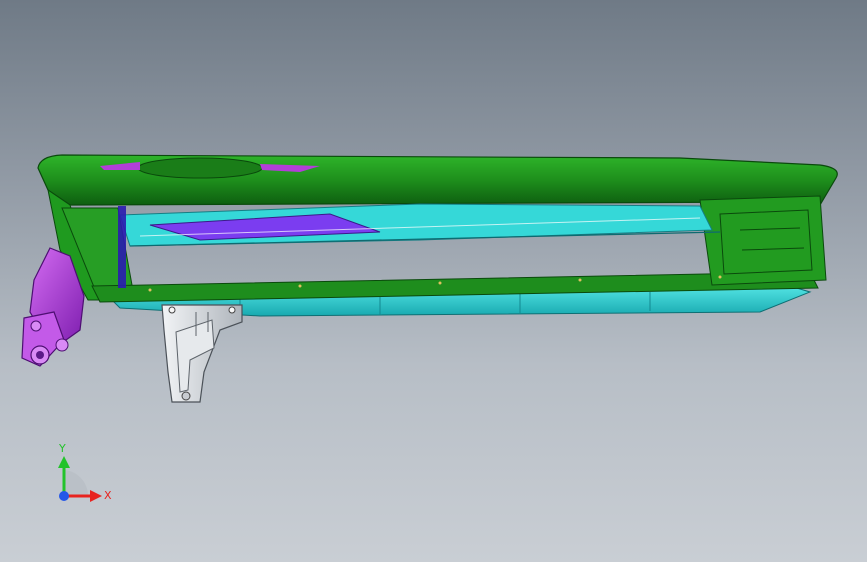 Image resolution: width=867 pixels, height=562 pixels. I want to click on triad-quadrant, so click(76, 483).